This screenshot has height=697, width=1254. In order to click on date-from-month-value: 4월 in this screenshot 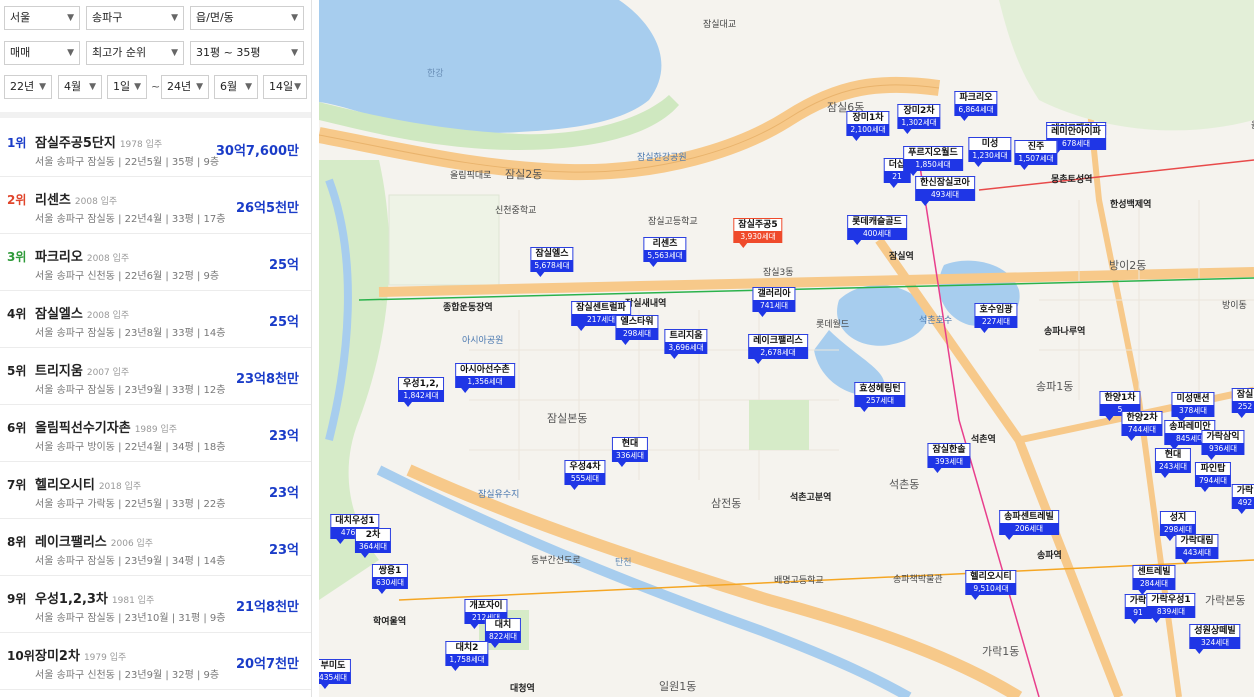, I will do `click(73, 86)`.